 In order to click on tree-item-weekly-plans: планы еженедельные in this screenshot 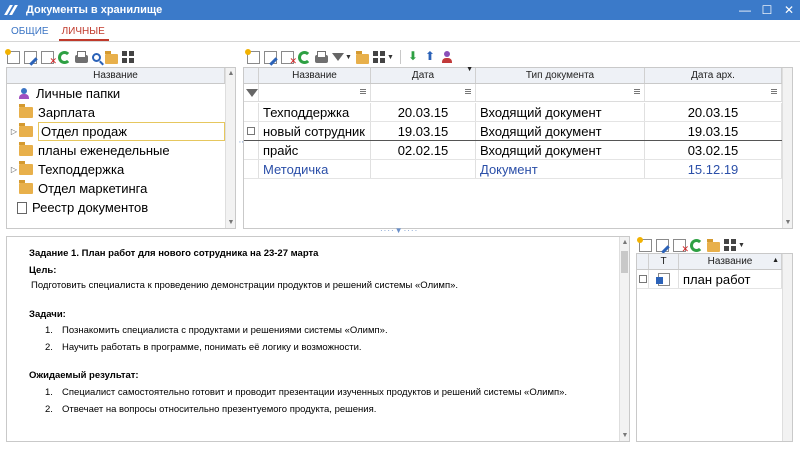, I will do `click(89, 150)`.